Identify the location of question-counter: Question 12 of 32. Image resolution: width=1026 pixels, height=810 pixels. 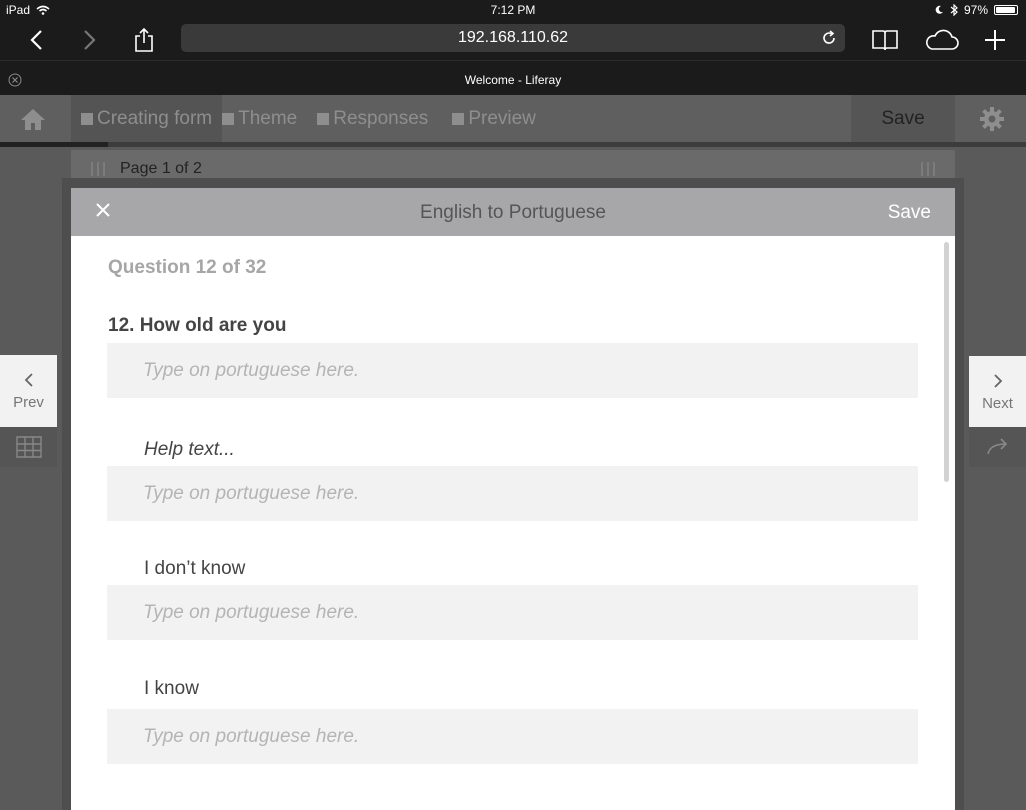
(187, 267).